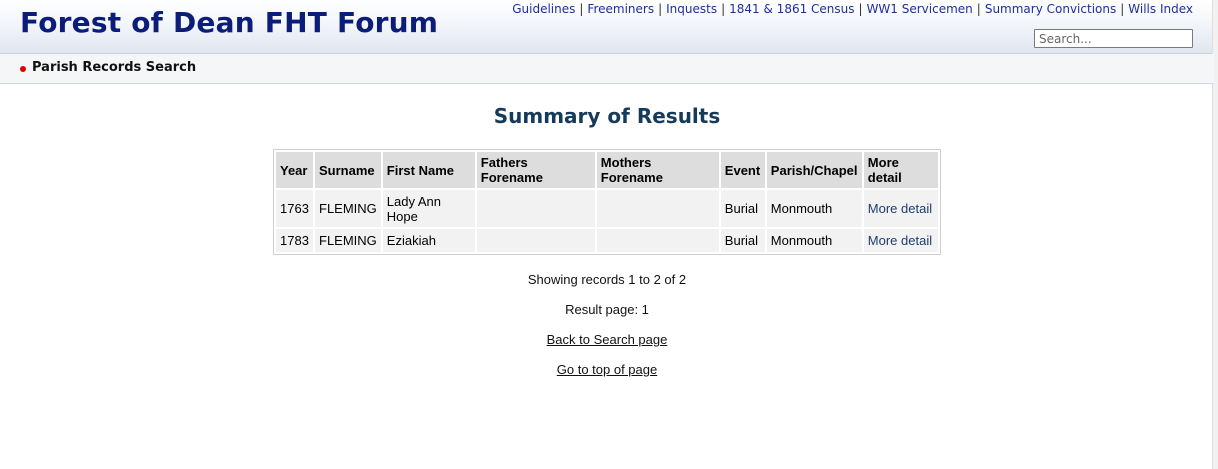 This screenshot has width=1218, height=469. I want to click on search-input, so click(1113, 38).